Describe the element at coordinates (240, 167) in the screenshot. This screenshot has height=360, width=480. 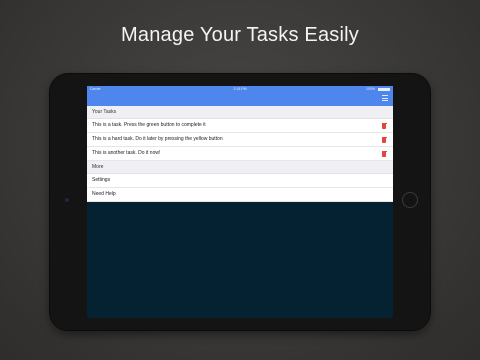
I see `section-header-more: More` at that location.